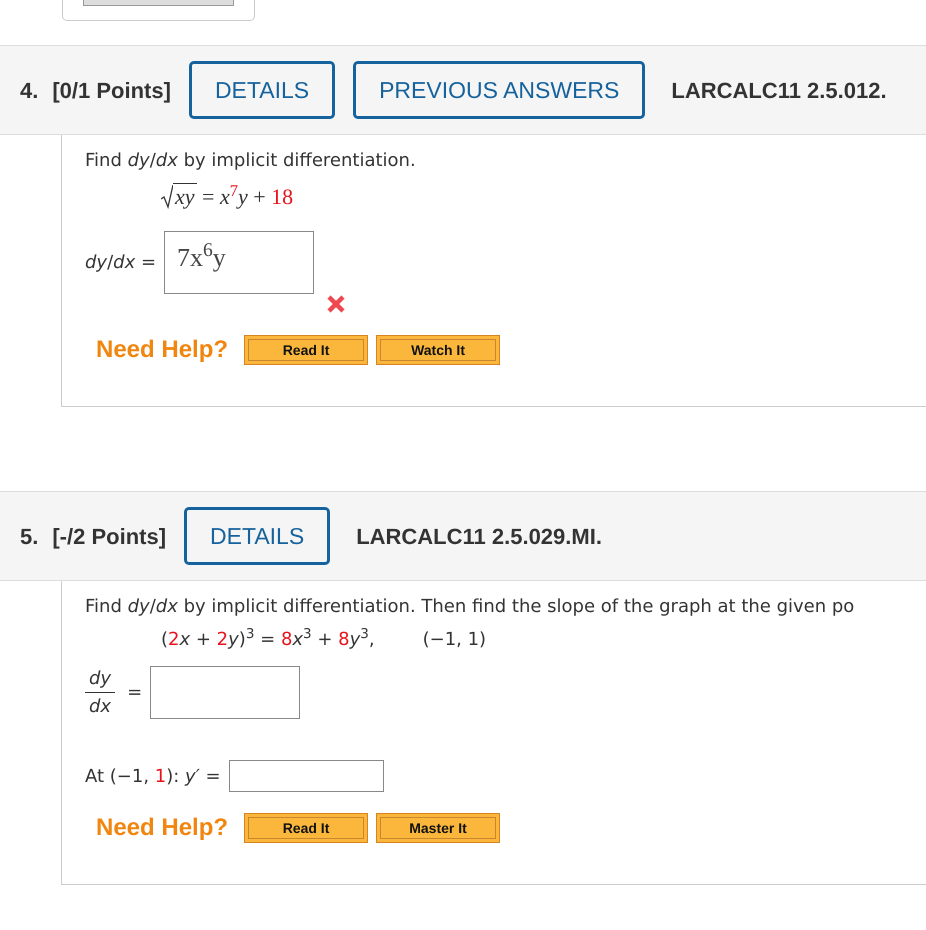 The image size is (926, 930). Describe the element at coordinates (268, 639) in the screenshot. I see `equation: (2x + 2y)$^{3}$ = 8x$^{3}$ + 8y$^{3}$,` at that location.